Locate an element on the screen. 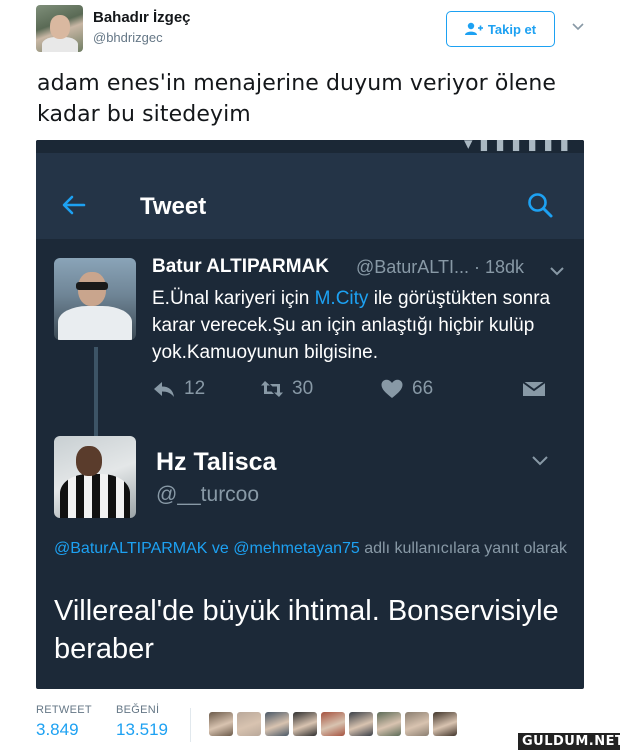 The image size is (620, 752). reply-mention-1: @BaturALTIPARMAK is located at coordinates (131, 548).